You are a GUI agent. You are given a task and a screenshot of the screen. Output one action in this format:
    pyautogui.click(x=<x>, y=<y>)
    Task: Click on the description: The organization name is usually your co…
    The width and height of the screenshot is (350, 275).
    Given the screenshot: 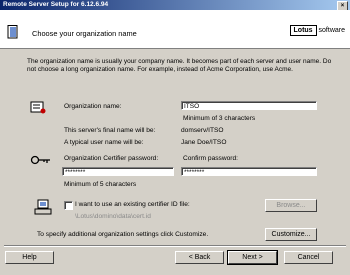 What is the action you would take?
    pyautogui.click(x=179, y=66)
    